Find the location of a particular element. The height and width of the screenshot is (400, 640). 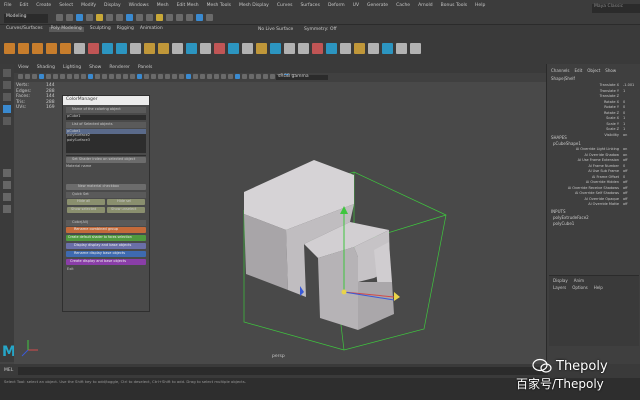

menu-item: Display is located at coordinates (112, 6).